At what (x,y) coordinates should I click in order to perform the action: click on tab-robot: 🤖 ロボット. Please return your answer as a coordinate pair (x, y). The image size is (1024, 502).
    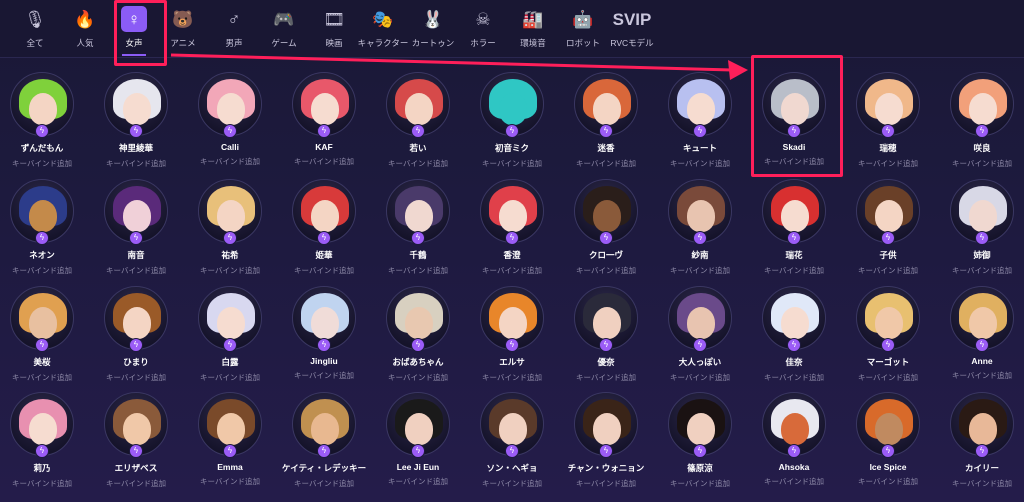
    Looking at the image, I should click on (583, 29).